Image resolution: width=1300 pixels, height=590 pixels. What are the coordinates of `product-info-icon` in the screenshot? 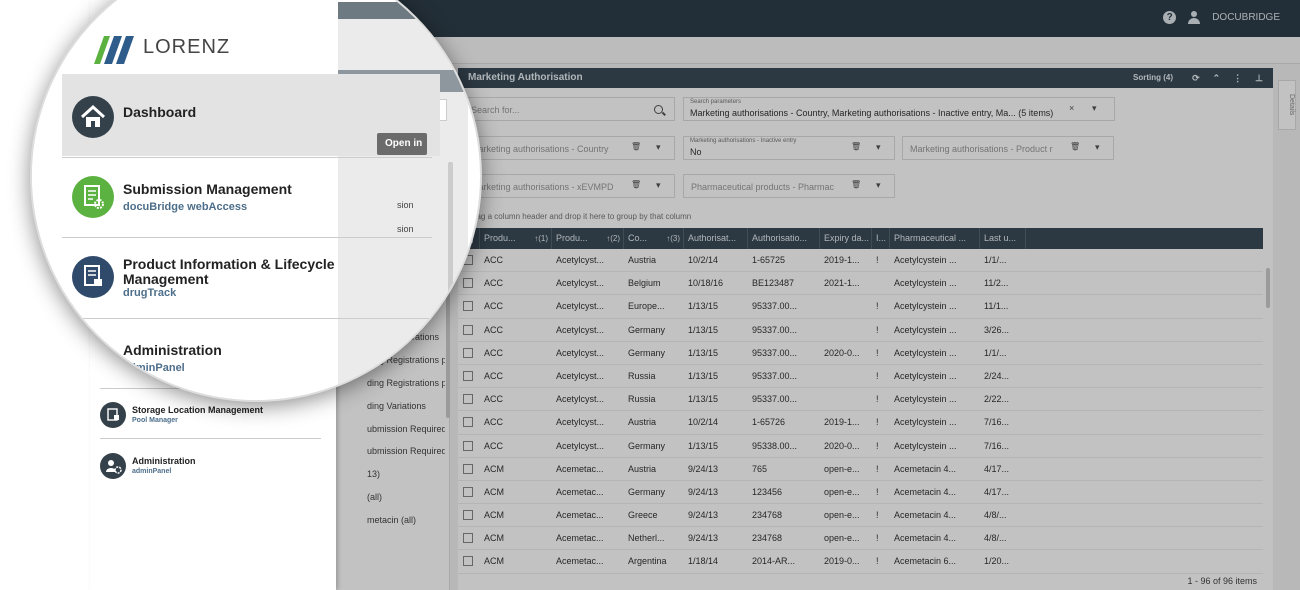 It's located at (93, 277).